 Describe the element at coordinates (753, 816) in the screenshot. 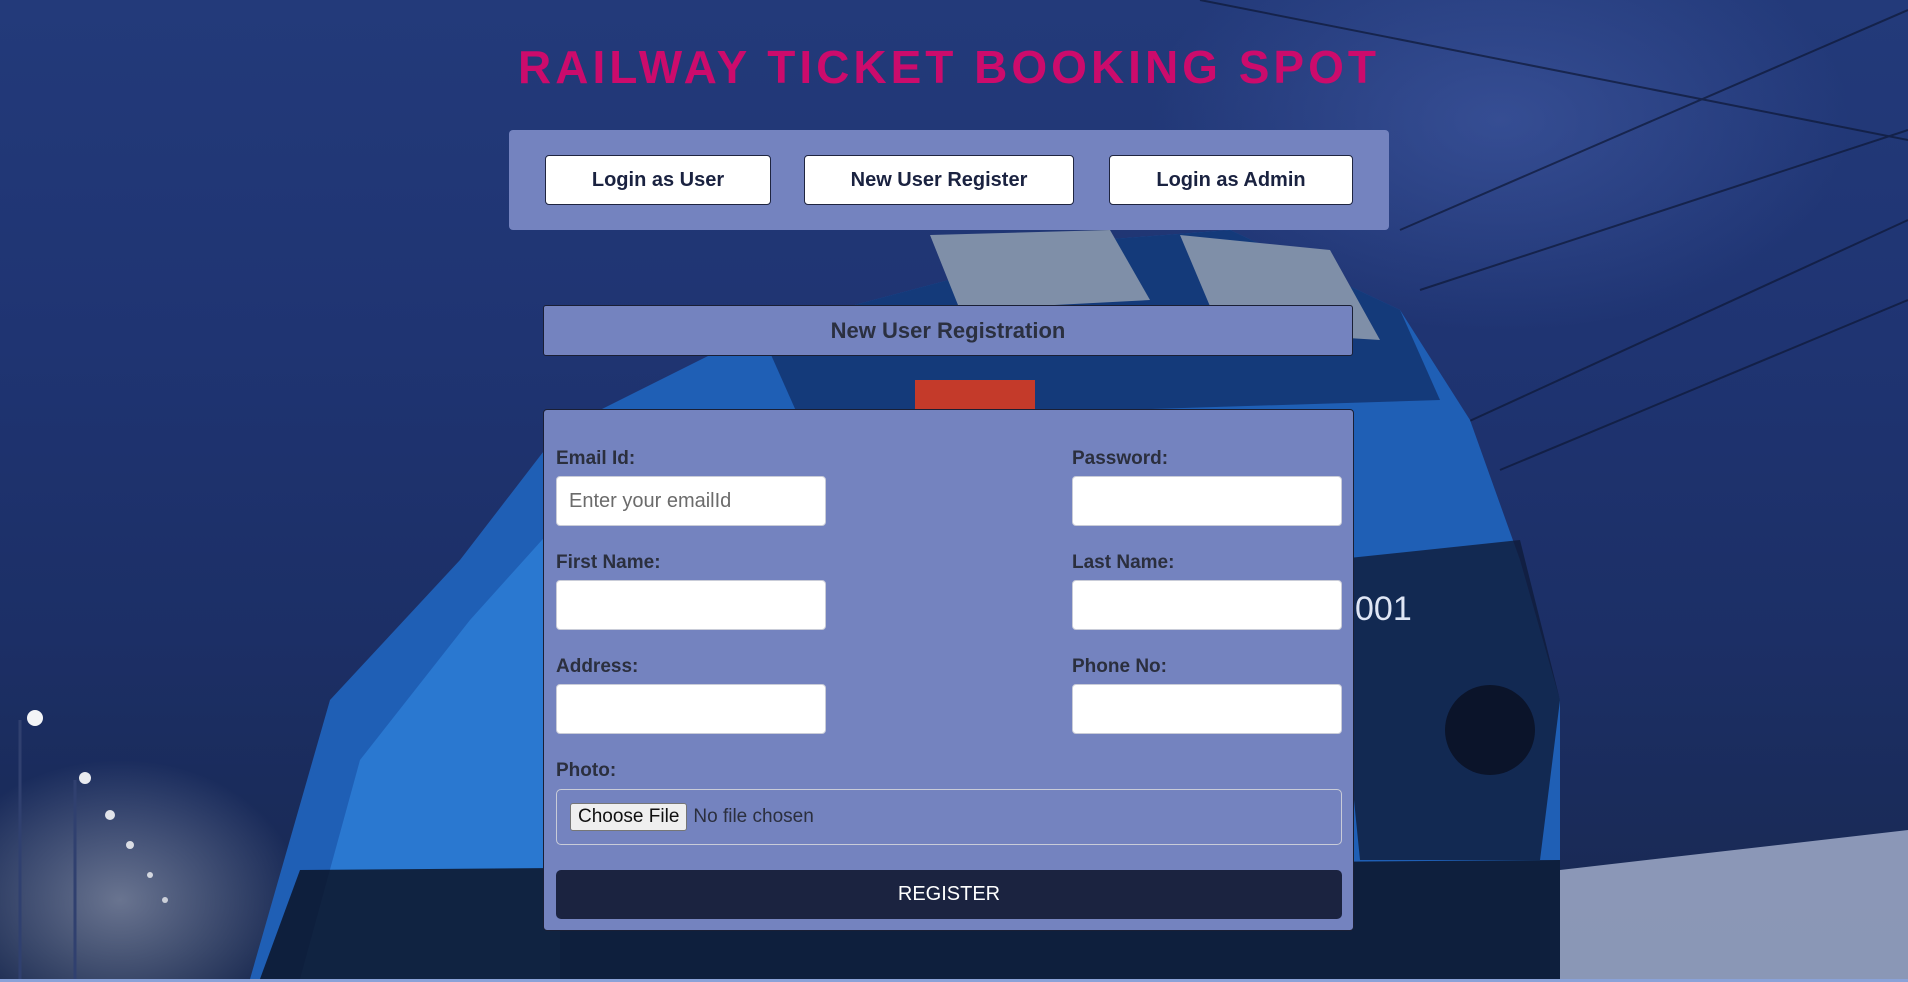

I see `file-status-text: No file chosen` at that location.